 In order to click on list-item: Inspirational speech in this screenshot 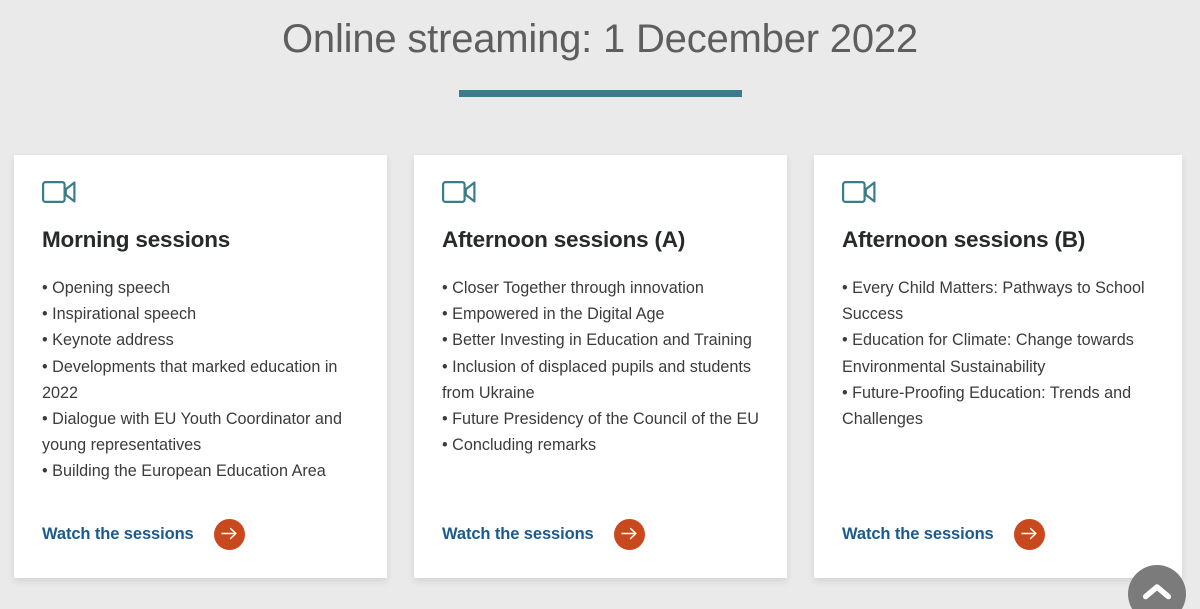, I will do `click(201, 314)`.